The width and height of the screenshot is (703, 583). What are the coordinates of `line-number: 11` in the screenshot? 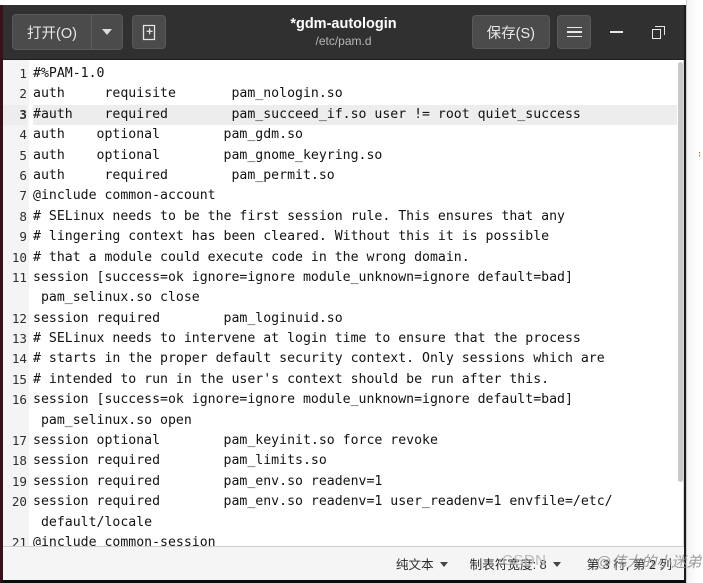 It's located at (19, 277).